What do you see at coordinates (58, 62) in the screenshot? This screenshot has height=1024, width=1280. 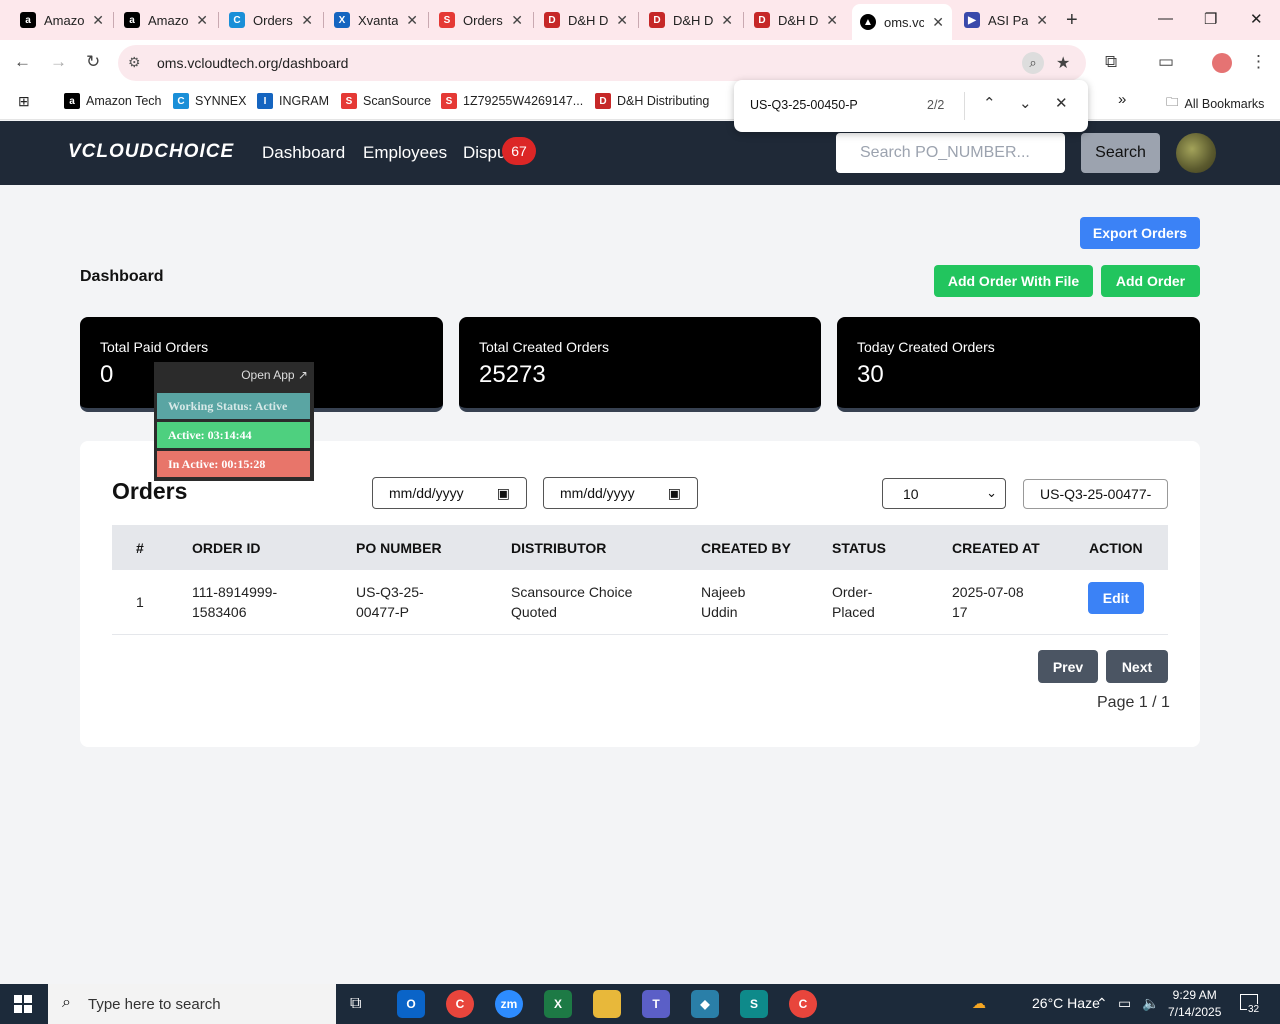 I see `forward-icon: →` at bounding box center [58, 62].